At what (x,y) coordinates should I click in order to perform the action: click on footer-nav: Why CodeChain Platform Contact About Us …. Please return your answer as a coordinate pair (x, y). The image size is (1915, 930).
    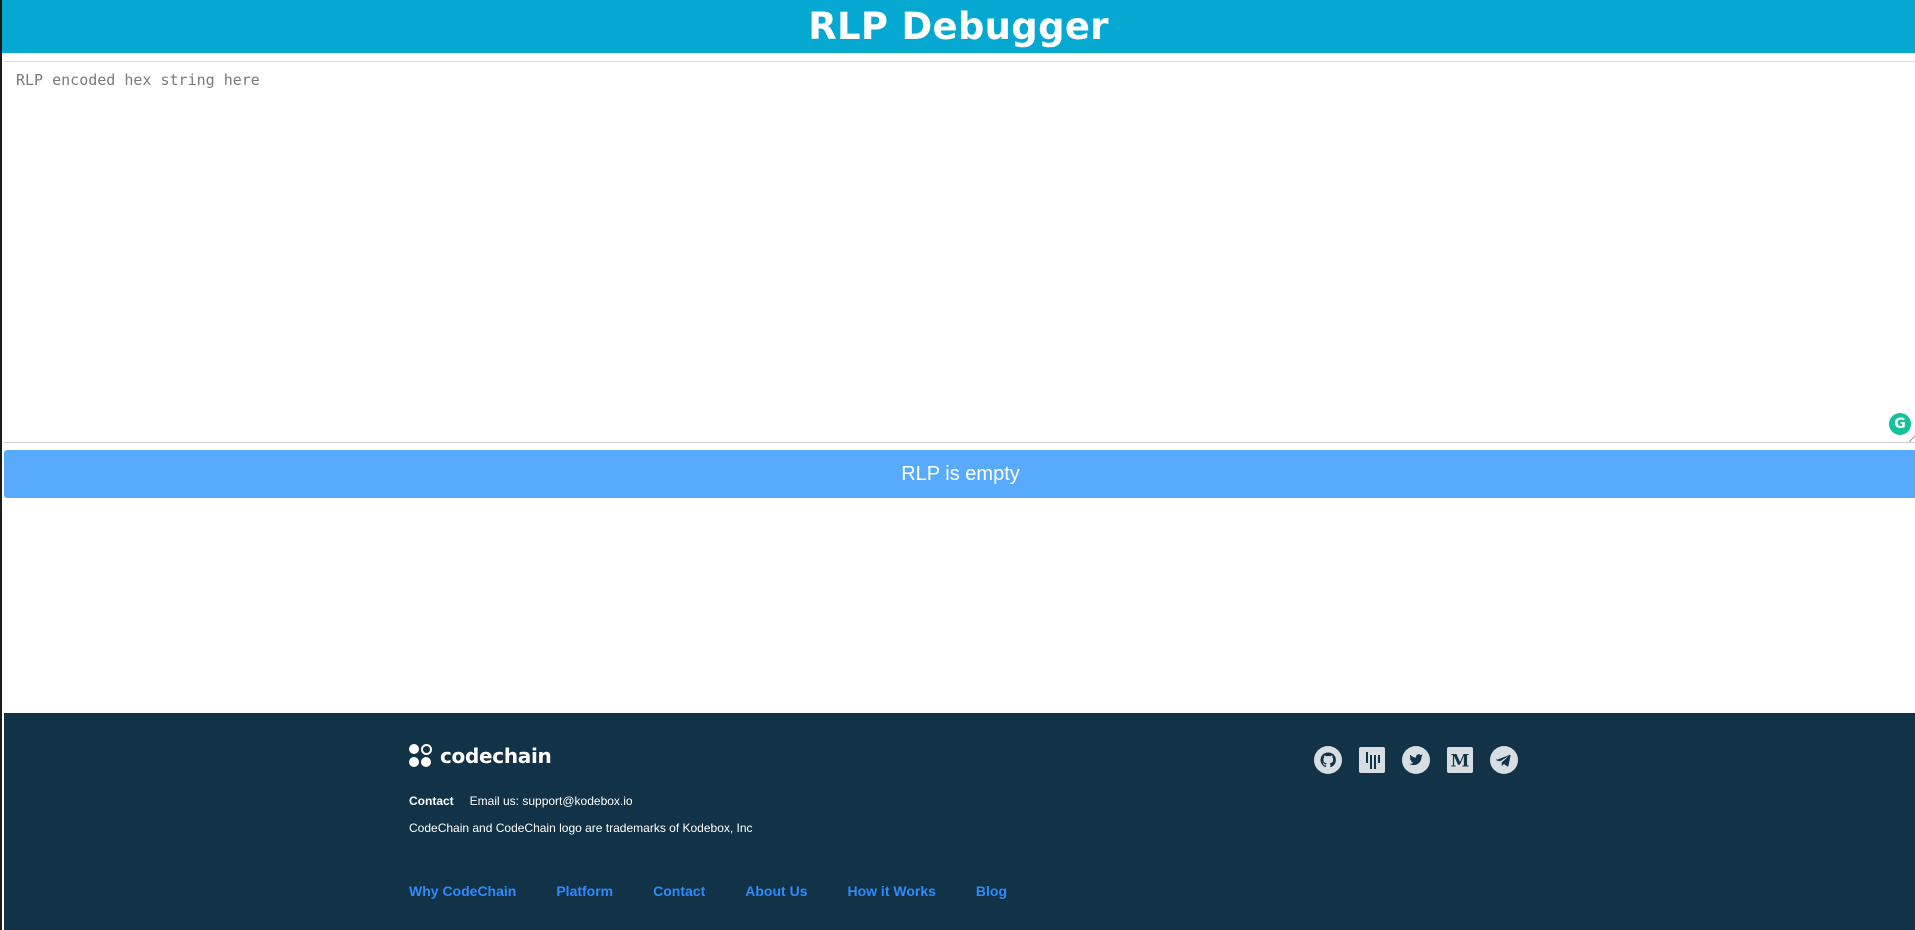
    Looking at the image, I should click on (708, 891).